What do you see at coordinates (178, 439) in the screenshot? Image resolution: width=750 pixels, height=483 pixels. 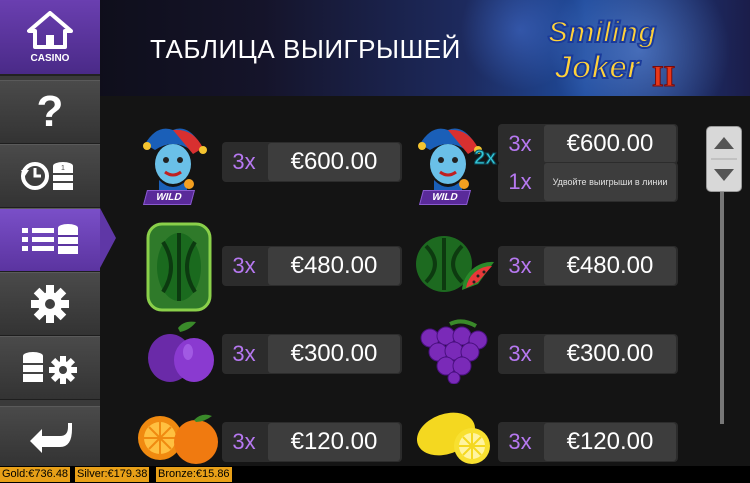 I see `orange-symbol` at bounding box center [178, 439].